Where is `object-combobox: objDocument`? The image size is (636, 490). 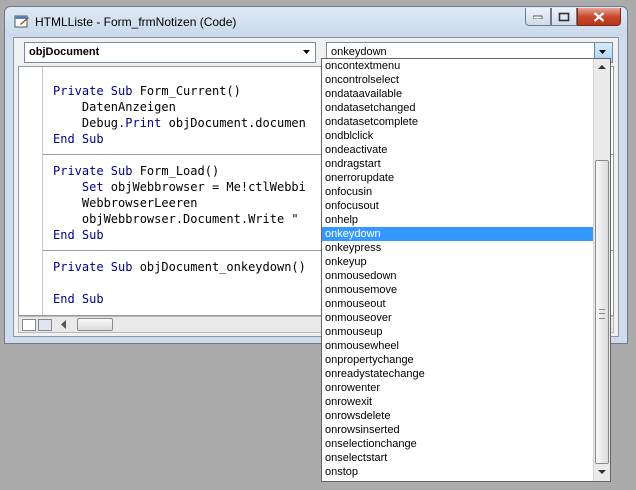 object-combobox: objDocument is located at coordinates (170, 52).